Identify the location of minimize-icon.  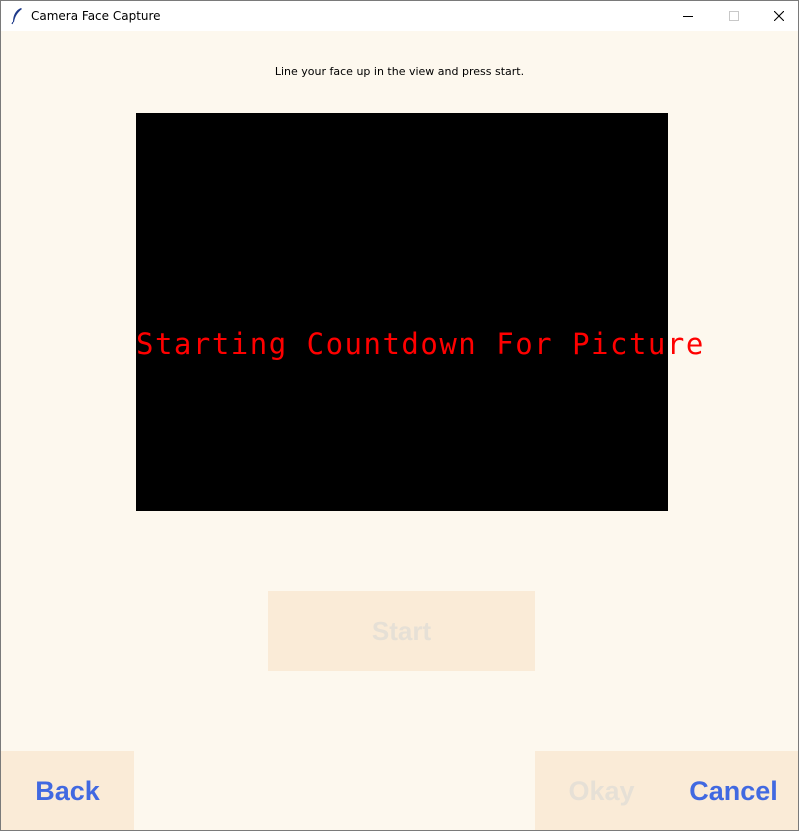
(688, 16).